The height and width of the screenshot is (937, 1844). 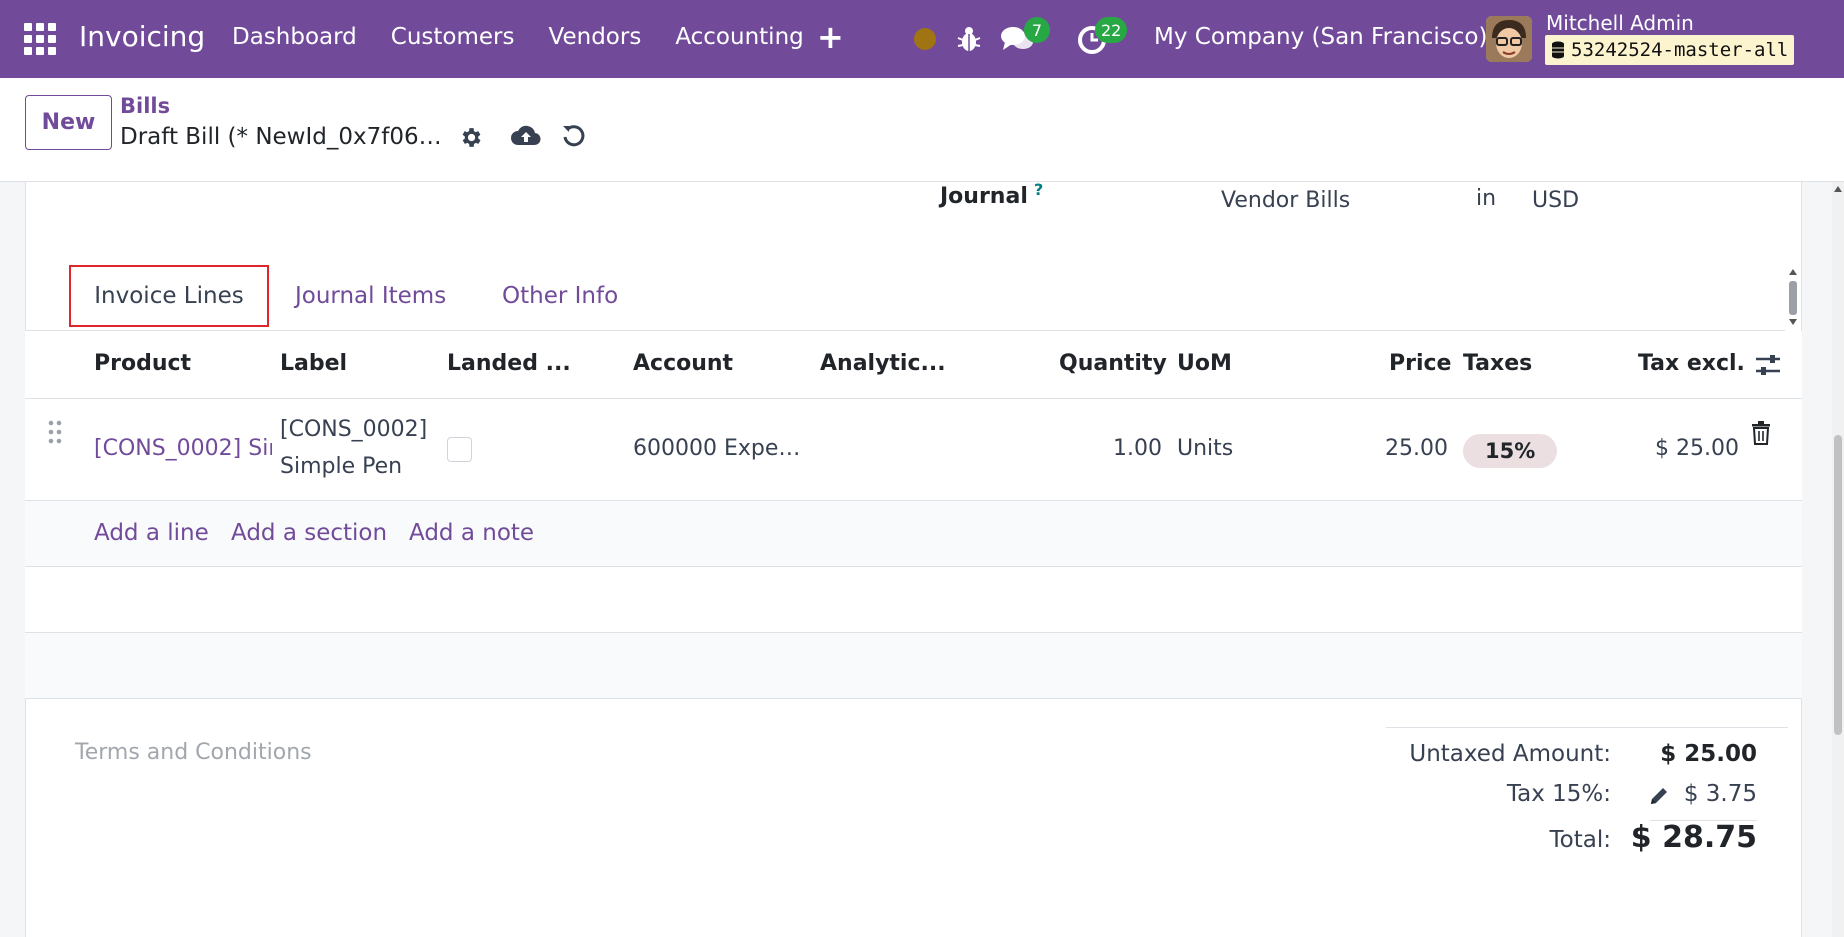 I want to click on pencil-icon, so click(x=1659, y=796).